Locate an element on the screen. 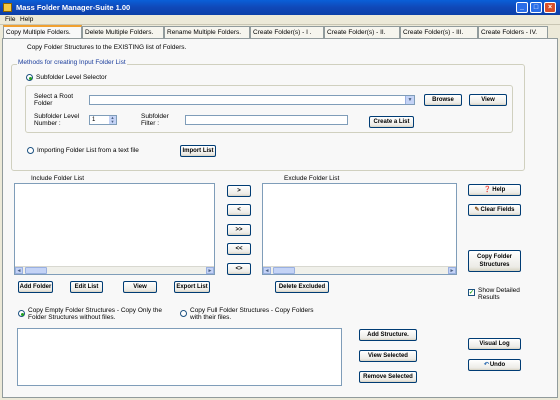  subfolder-level-number-label: Subfolder Level Number : is located at coordinates (57, 120).